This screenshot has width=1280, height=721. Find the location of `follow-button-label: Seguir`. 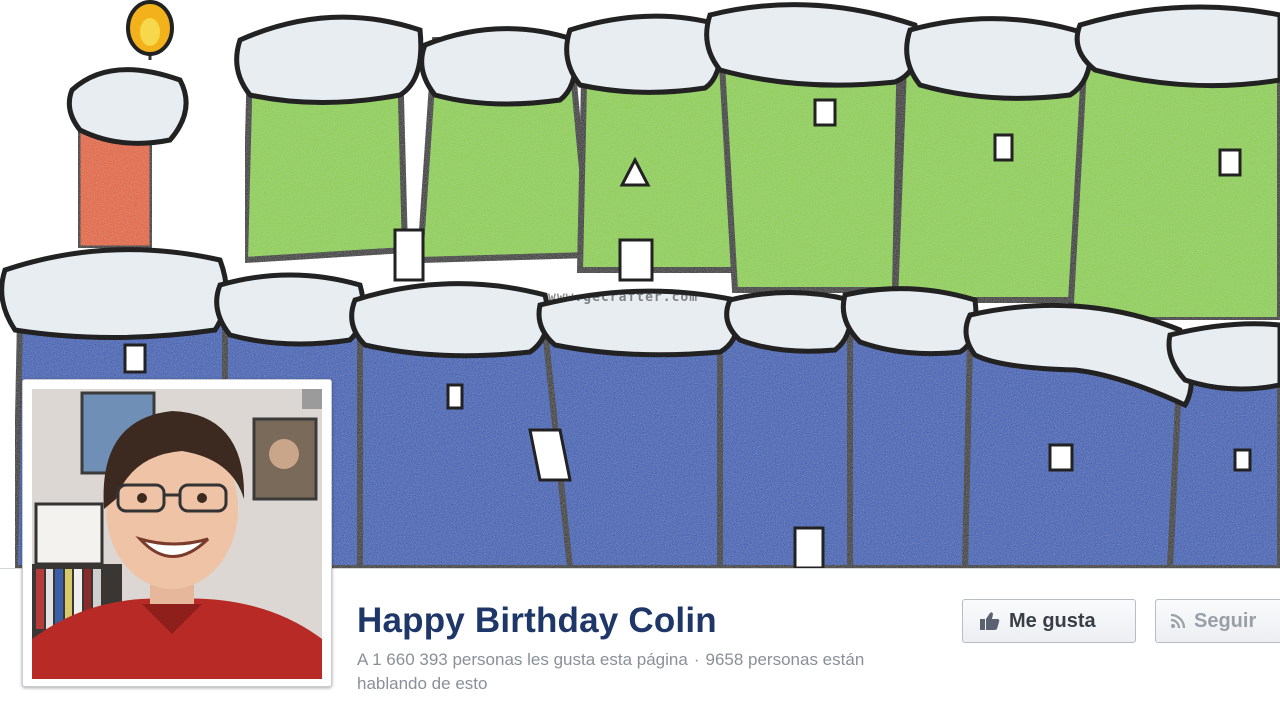

follow-button-label: Seguir is located at coordinates (1225, 620).